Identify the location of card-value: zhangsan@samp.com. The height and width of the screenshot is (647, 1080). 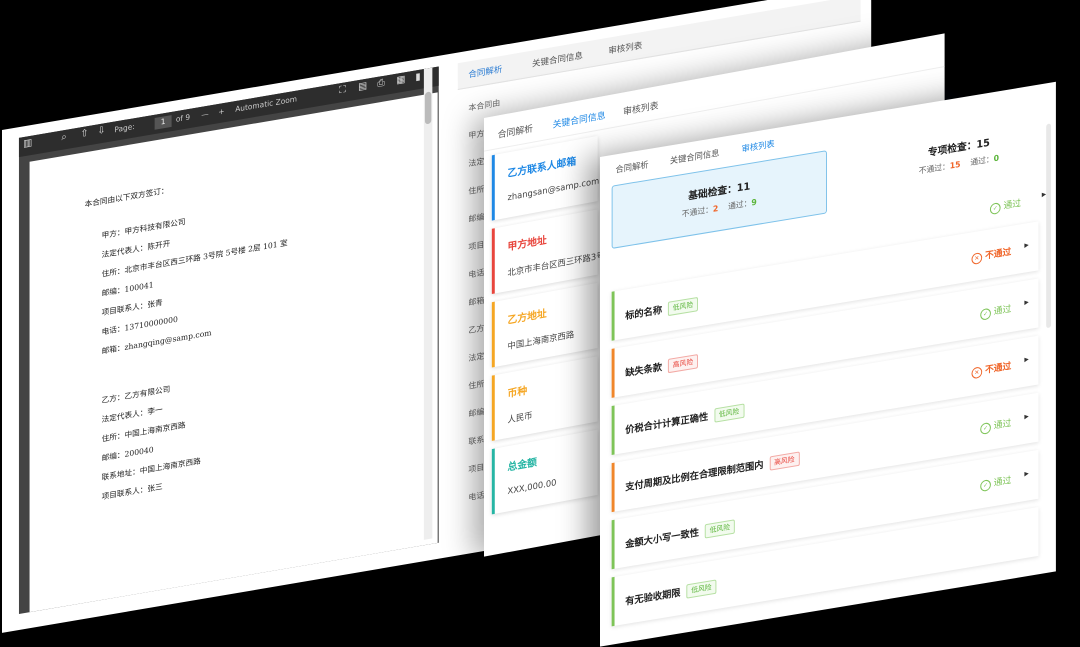
(553, 190).